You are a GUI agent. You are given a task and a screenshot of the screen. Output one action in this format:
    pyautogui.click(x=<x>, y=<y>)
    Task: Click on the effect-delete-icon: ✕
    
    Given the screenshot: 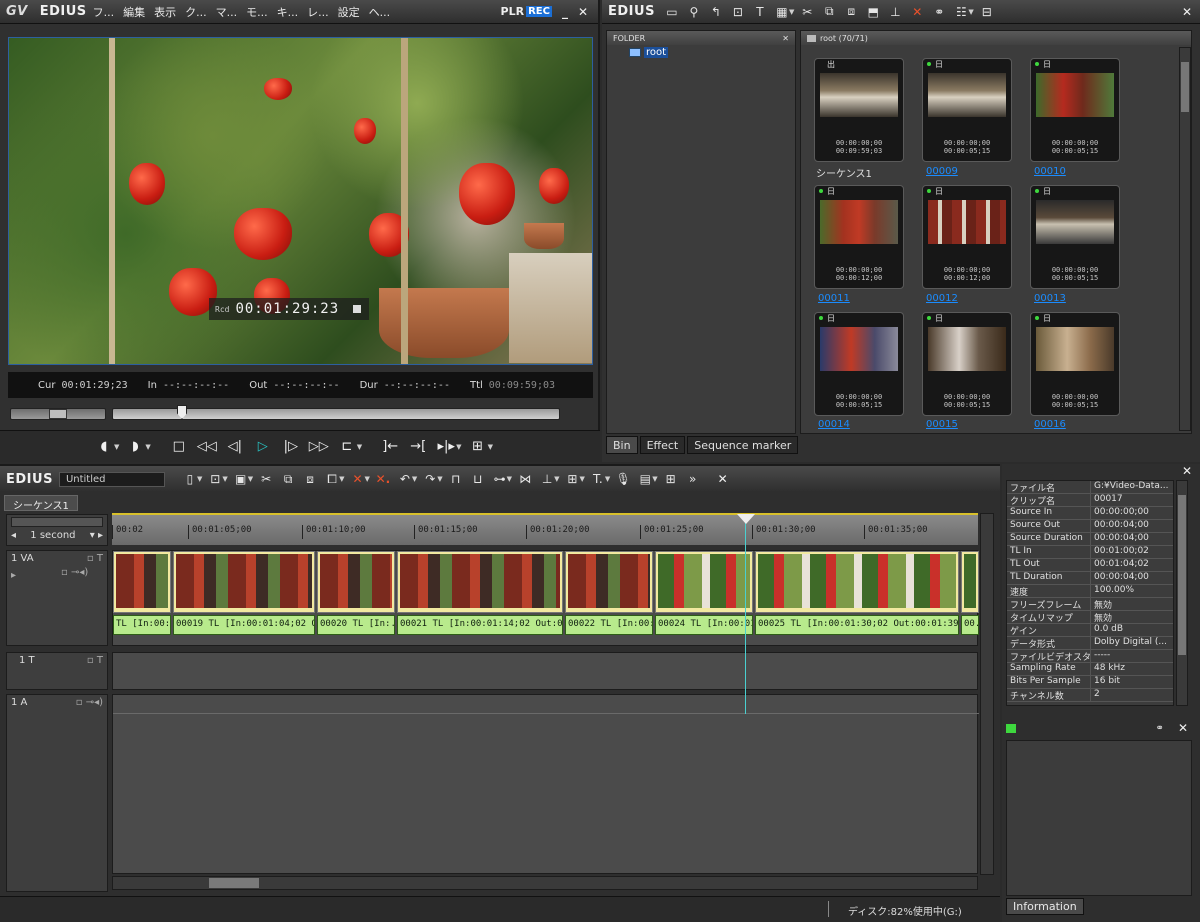 What is the action you would take?
    pyautogui.click(x=1183, y=728)
    